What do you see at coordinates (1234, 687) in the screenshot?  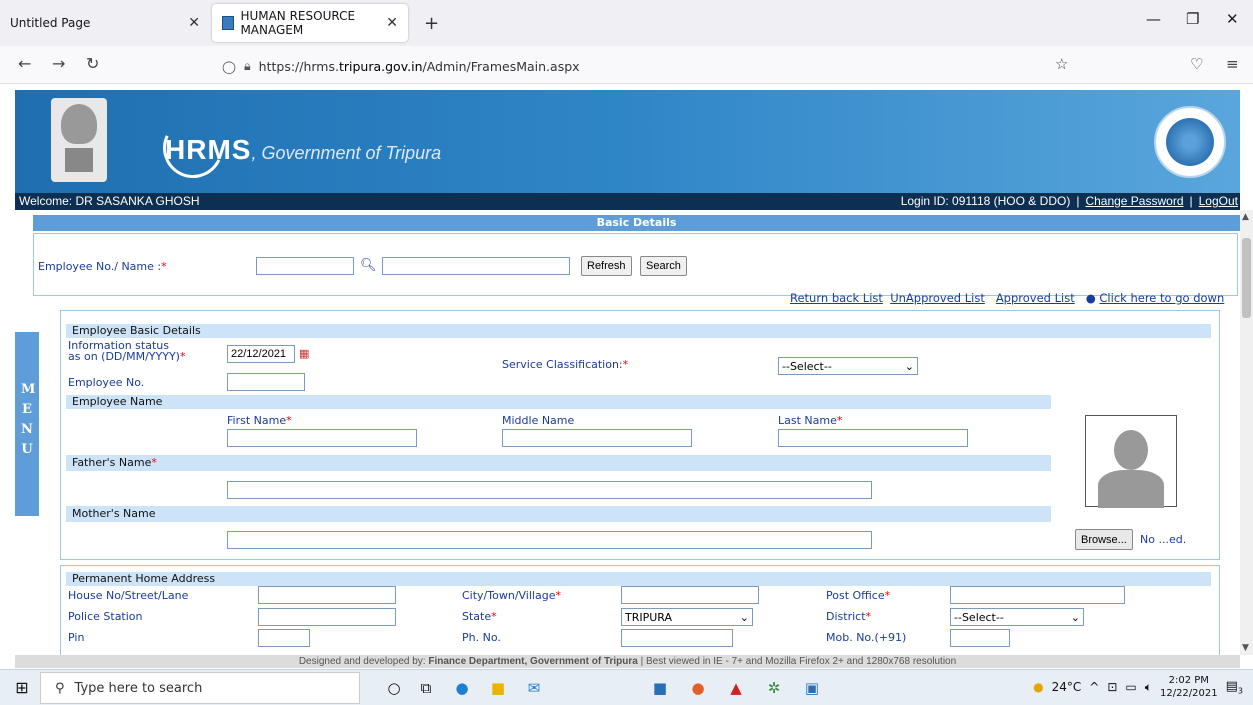 I see `notifications-icon: ▤3` at bounding box center [1234, 687].